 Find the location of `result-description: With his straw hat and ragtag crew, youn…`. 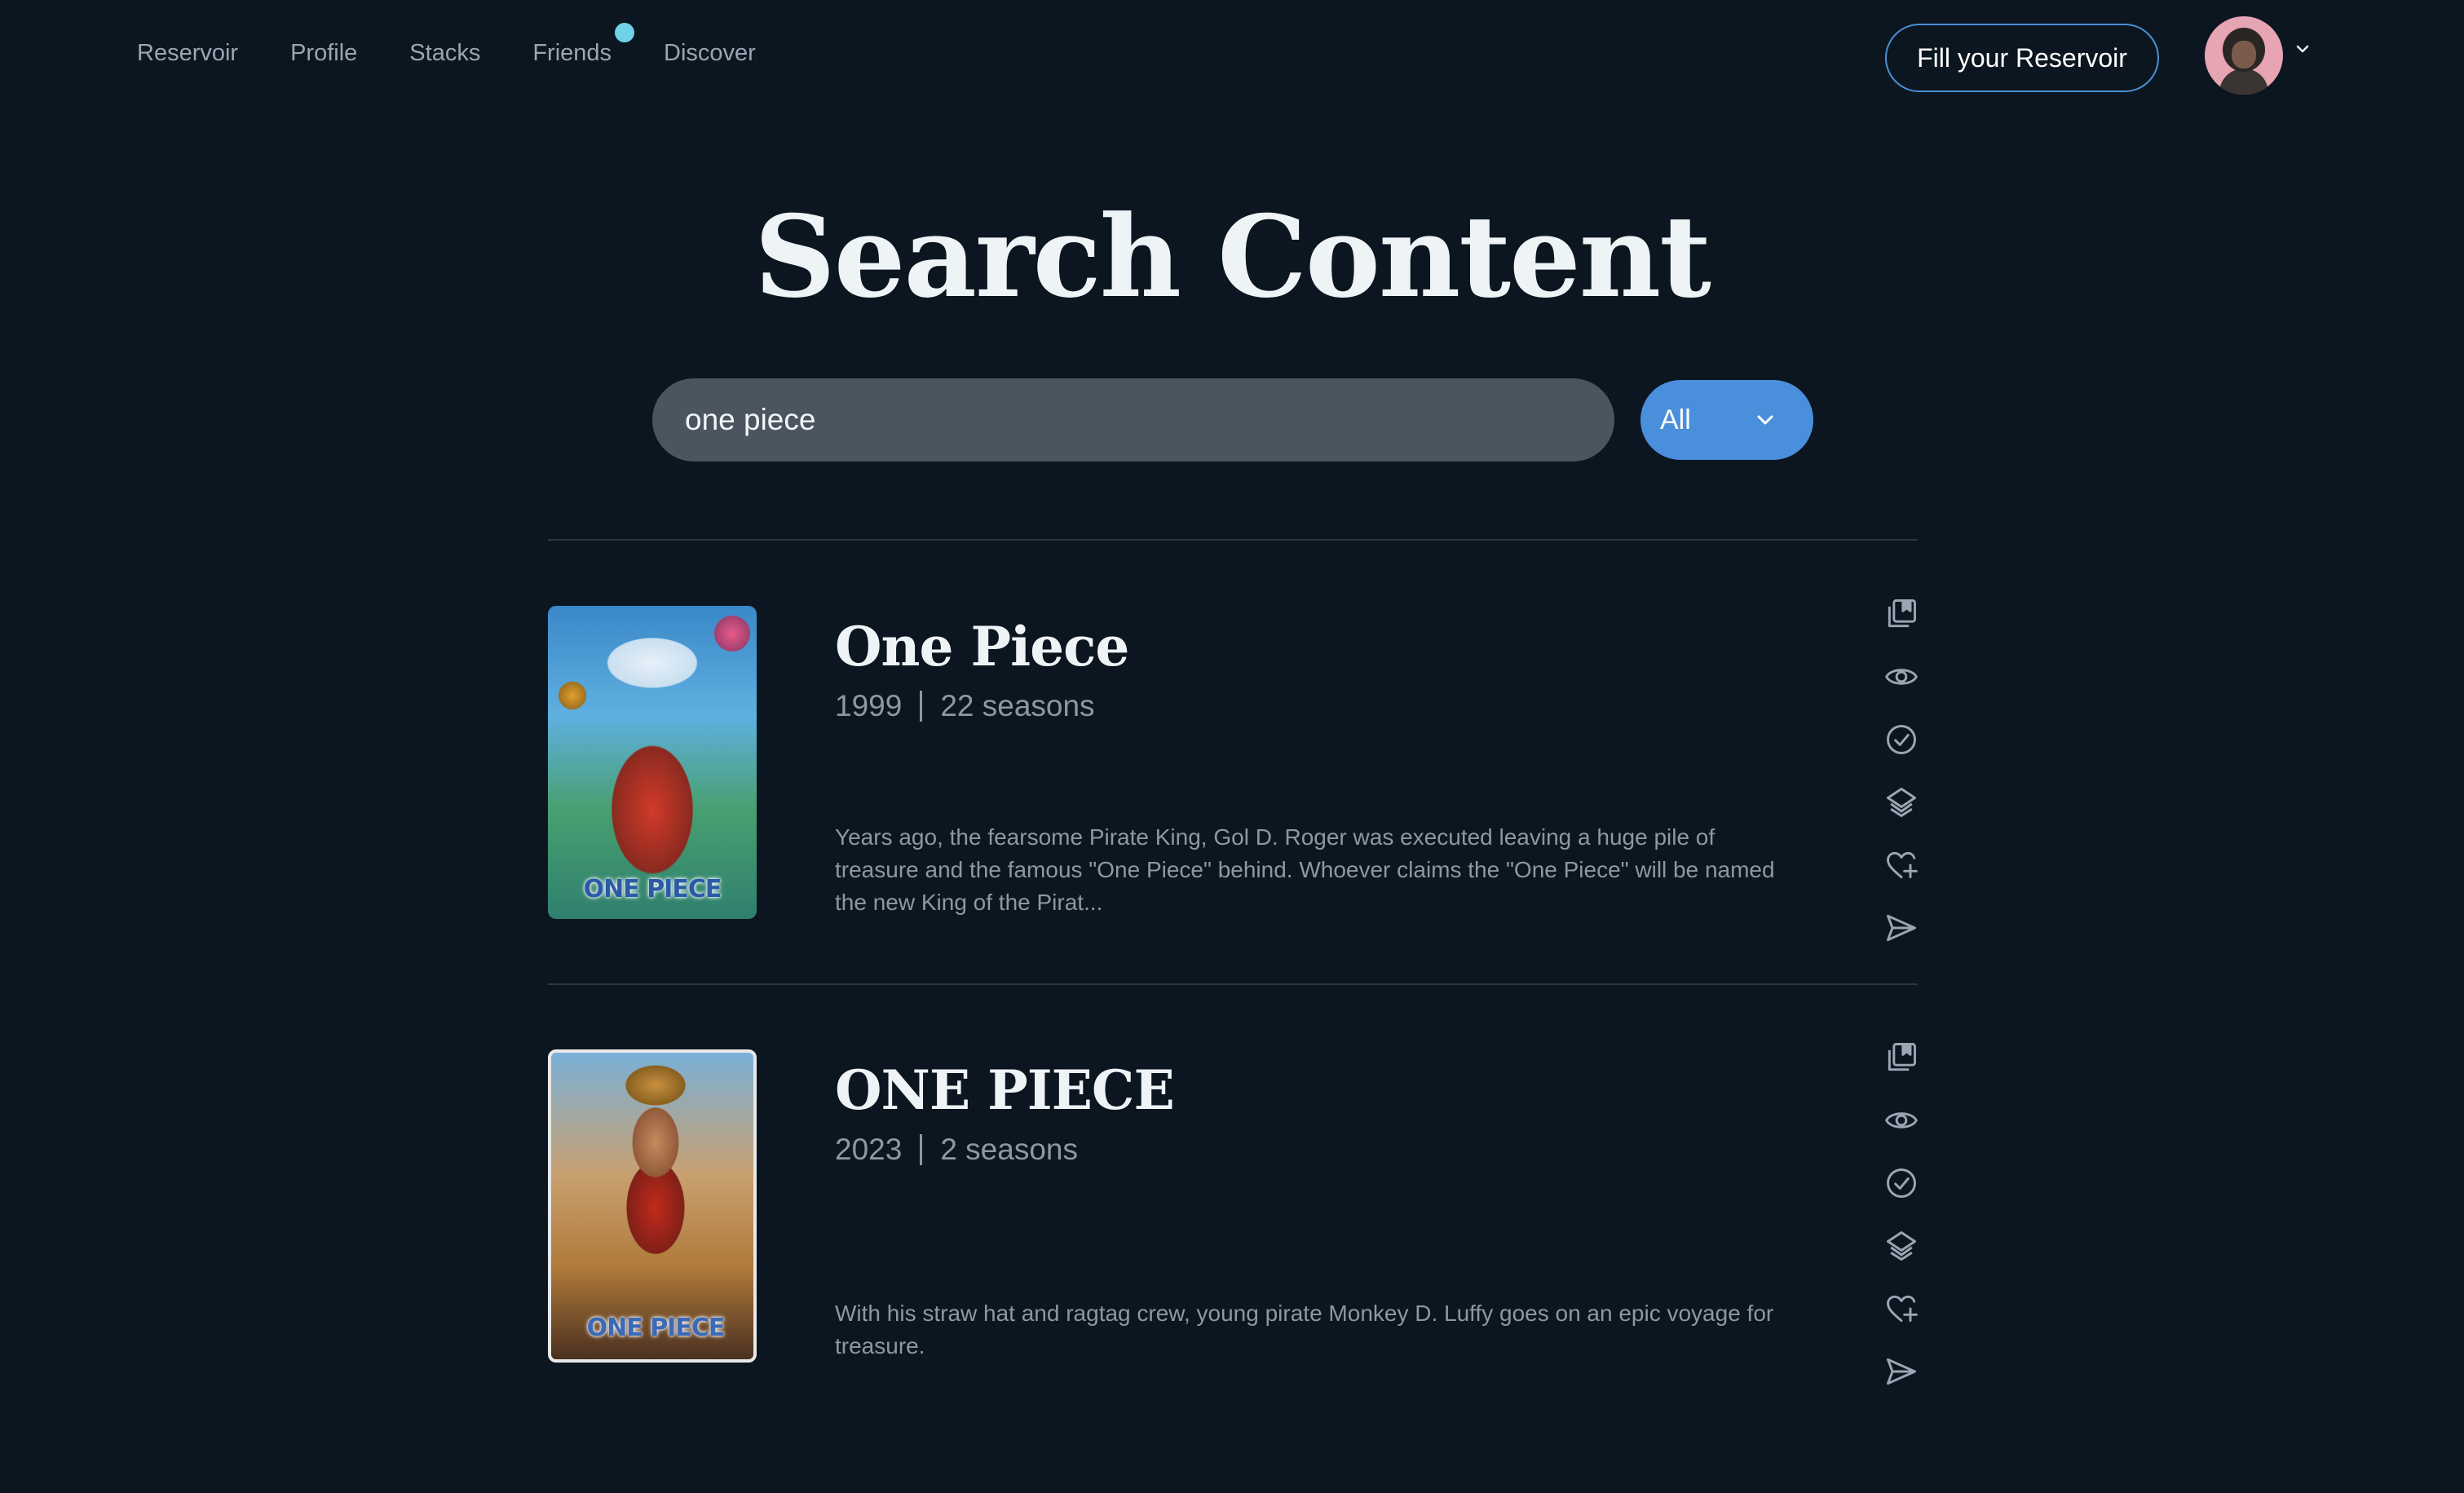

result-description: With his straw hat and ragtag crew, youn… is located at coordinates (1304, 1329).